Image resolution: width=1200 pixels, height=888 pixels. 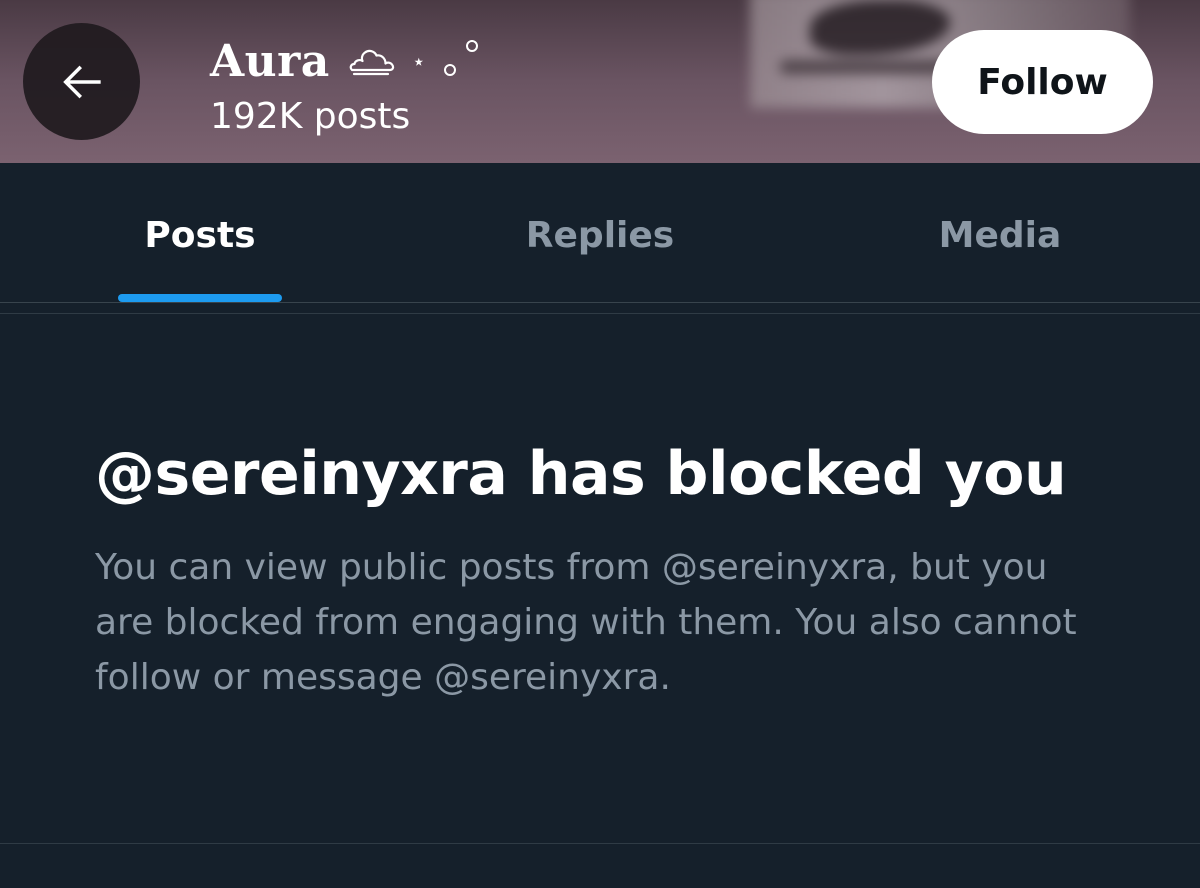 I want to click on circles-icon, so click(x=460, y=58).